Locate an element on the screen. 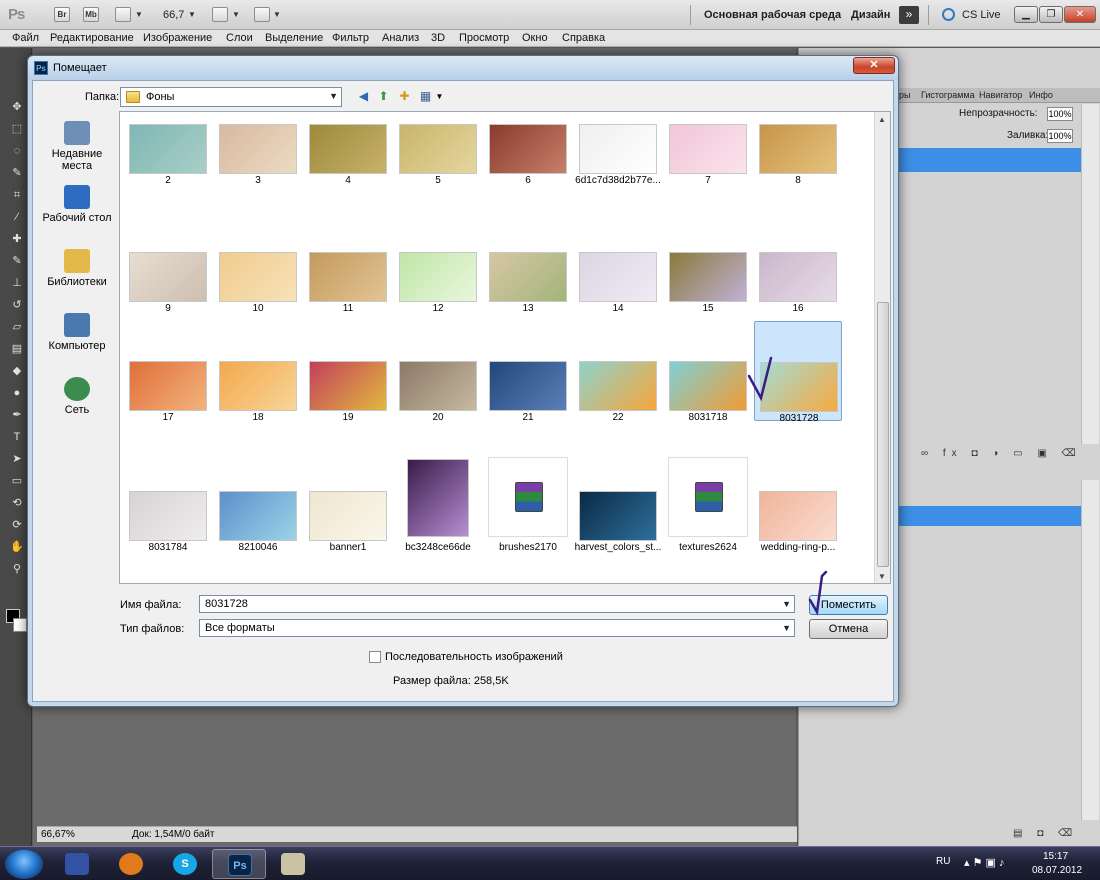  file-item: 15 is located at coordinates (708, 263).